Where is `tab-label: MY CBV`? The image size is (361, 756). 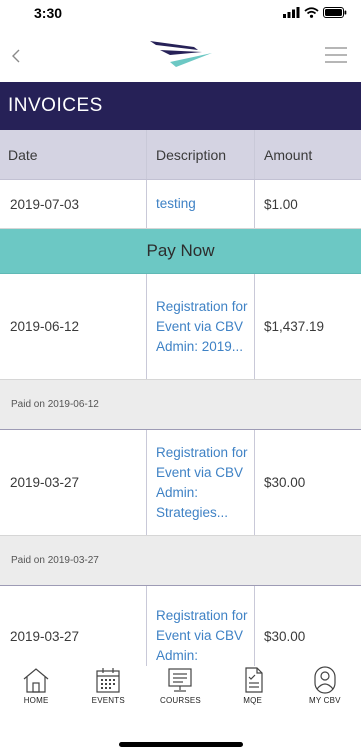
tab-label: MY CBV is located at coordinates (324, 700).